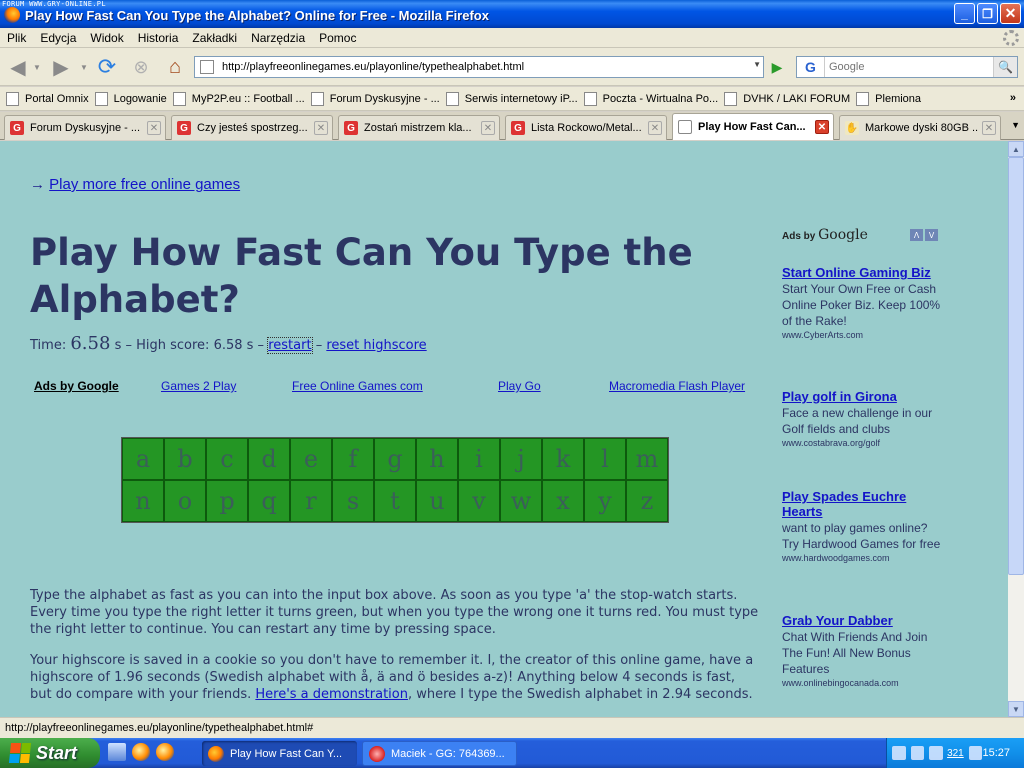 The width and height of the screenshot is (1024, 768). I want to click on ad-link-free-online-games: Free Online Games com, so click(357, 386).